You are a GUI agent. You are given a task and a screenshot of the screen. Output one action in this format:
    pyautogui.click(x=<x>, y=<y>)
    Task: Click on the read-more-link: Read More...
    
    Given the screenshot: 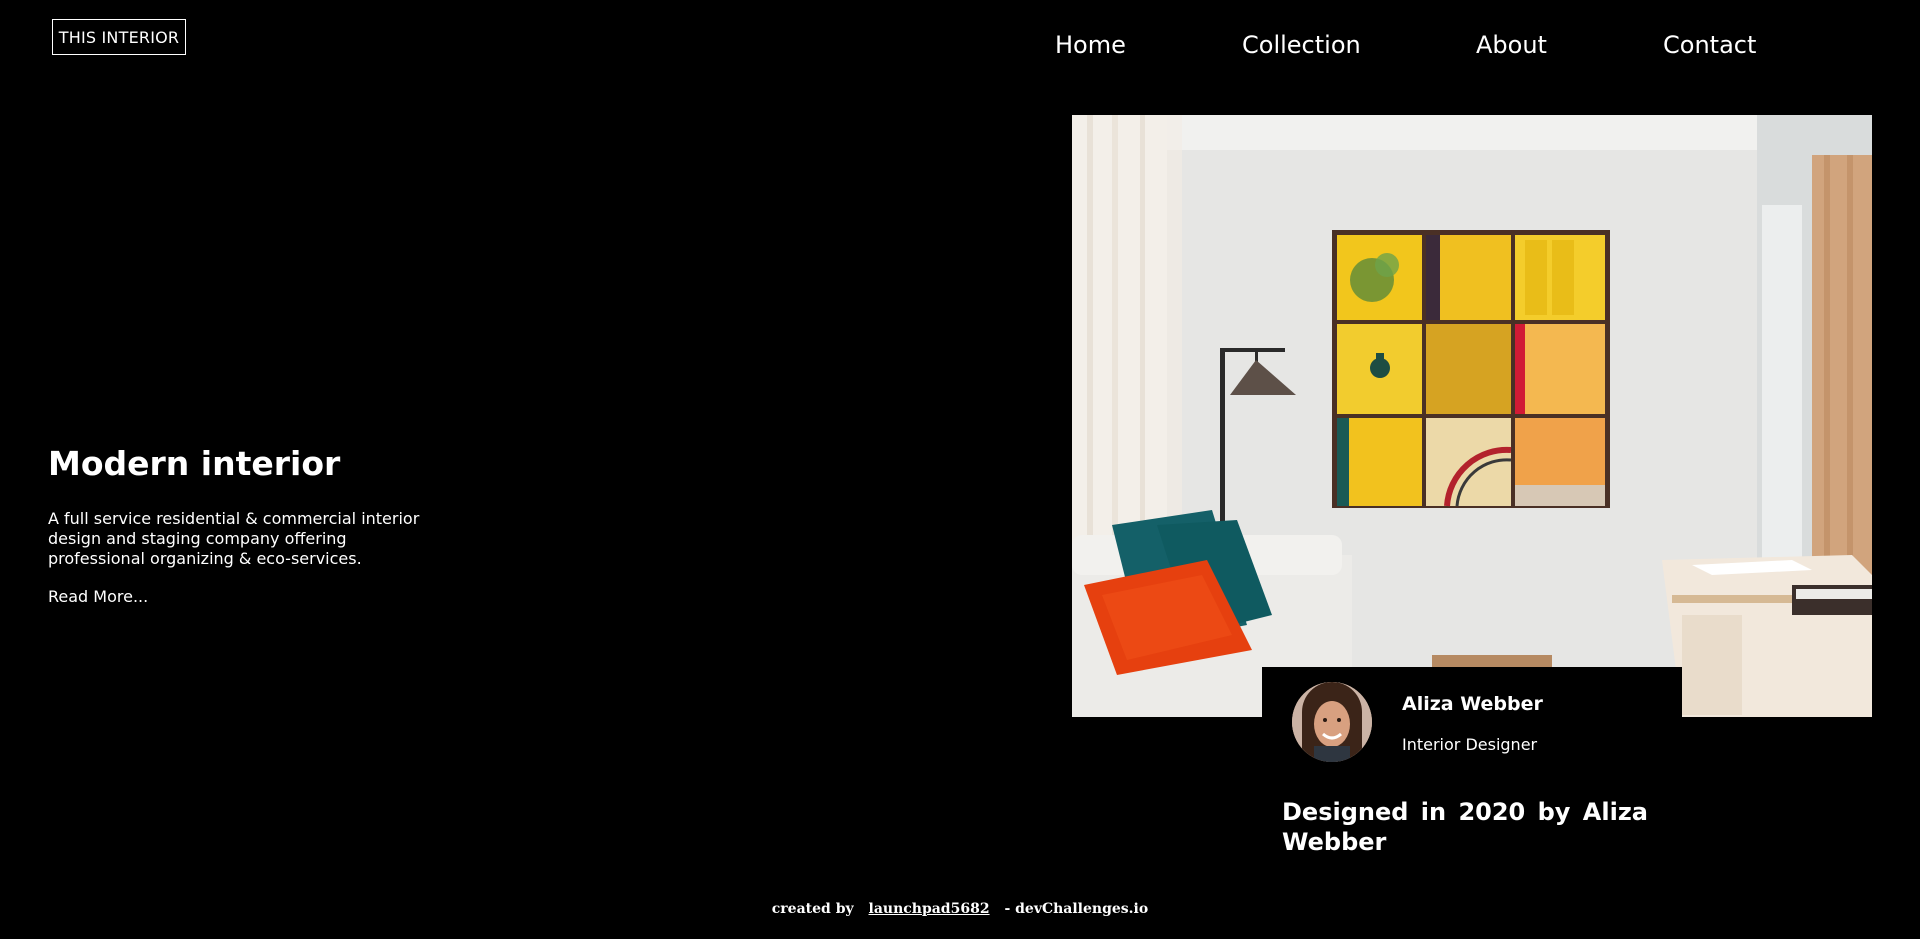 What is the action you would take?
    pyautogui.click(x=98, y=597)
    